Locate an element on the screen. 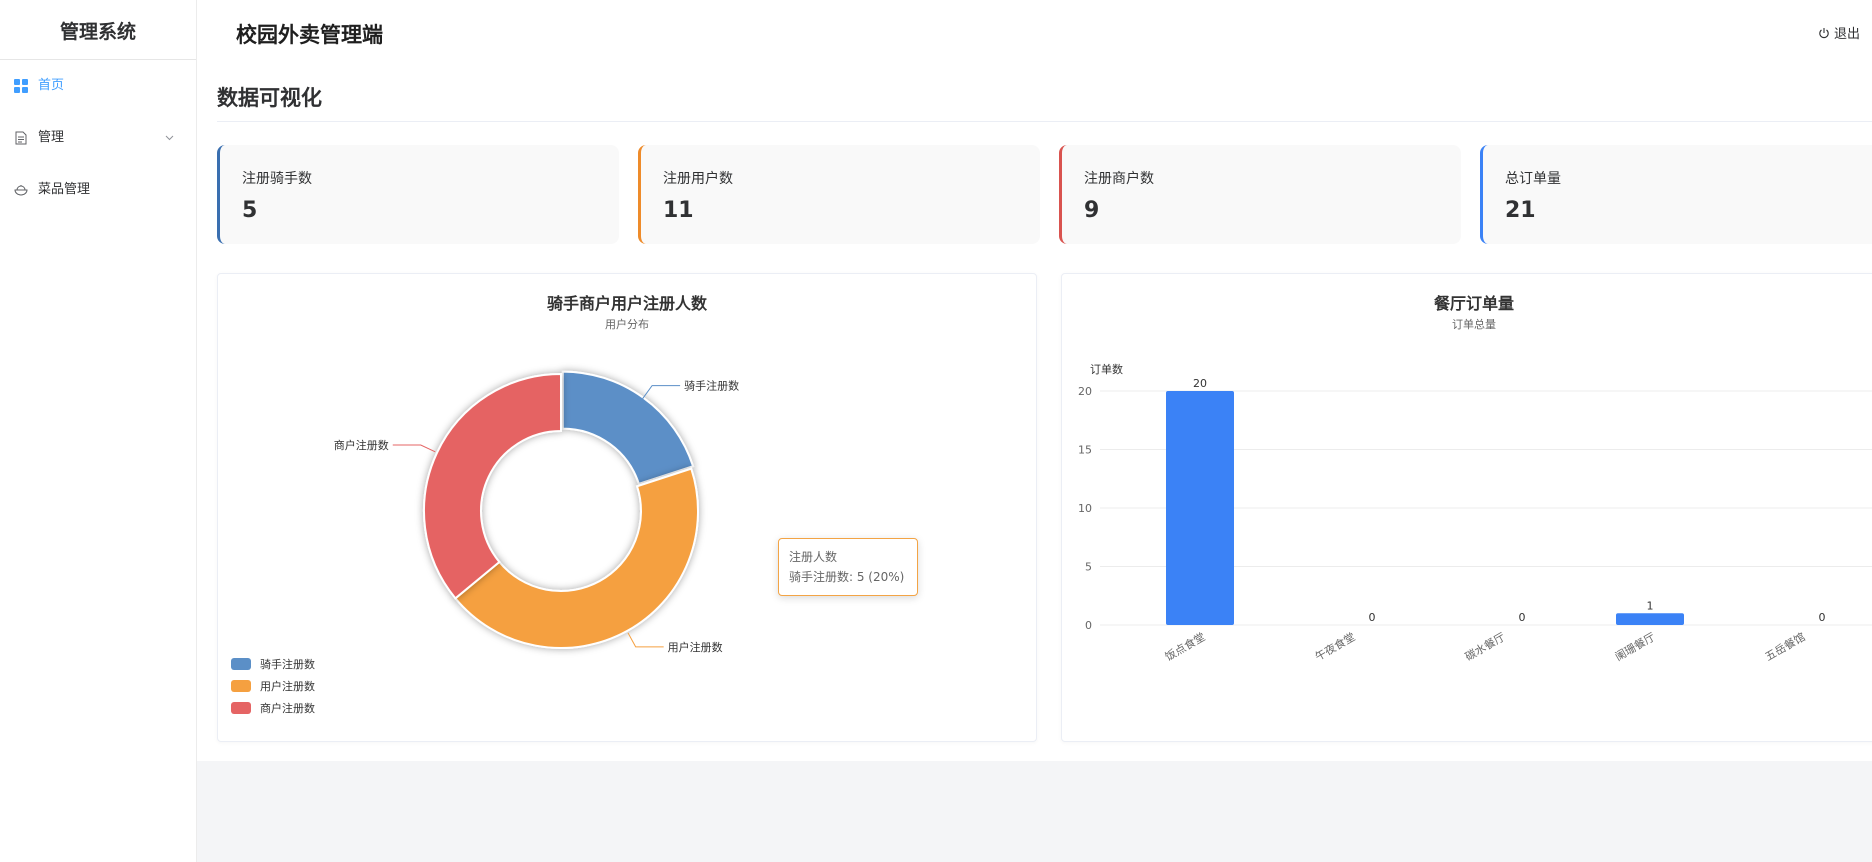 This screenshot has width=1872, height=862. stat-card-users: 注册用户数 11 is located at coordinates (839, 194).